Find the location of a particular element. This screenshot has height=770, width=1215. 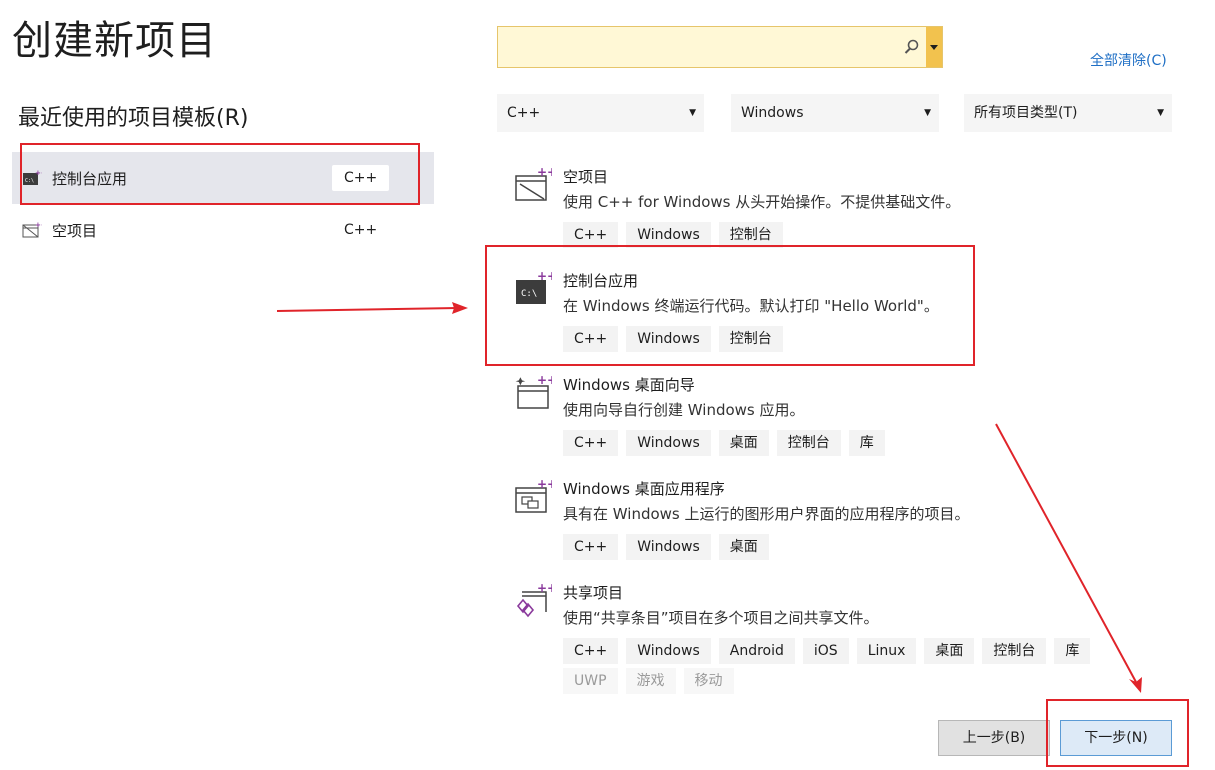

annotation-arrow-left is located at coordinates (367, 309).